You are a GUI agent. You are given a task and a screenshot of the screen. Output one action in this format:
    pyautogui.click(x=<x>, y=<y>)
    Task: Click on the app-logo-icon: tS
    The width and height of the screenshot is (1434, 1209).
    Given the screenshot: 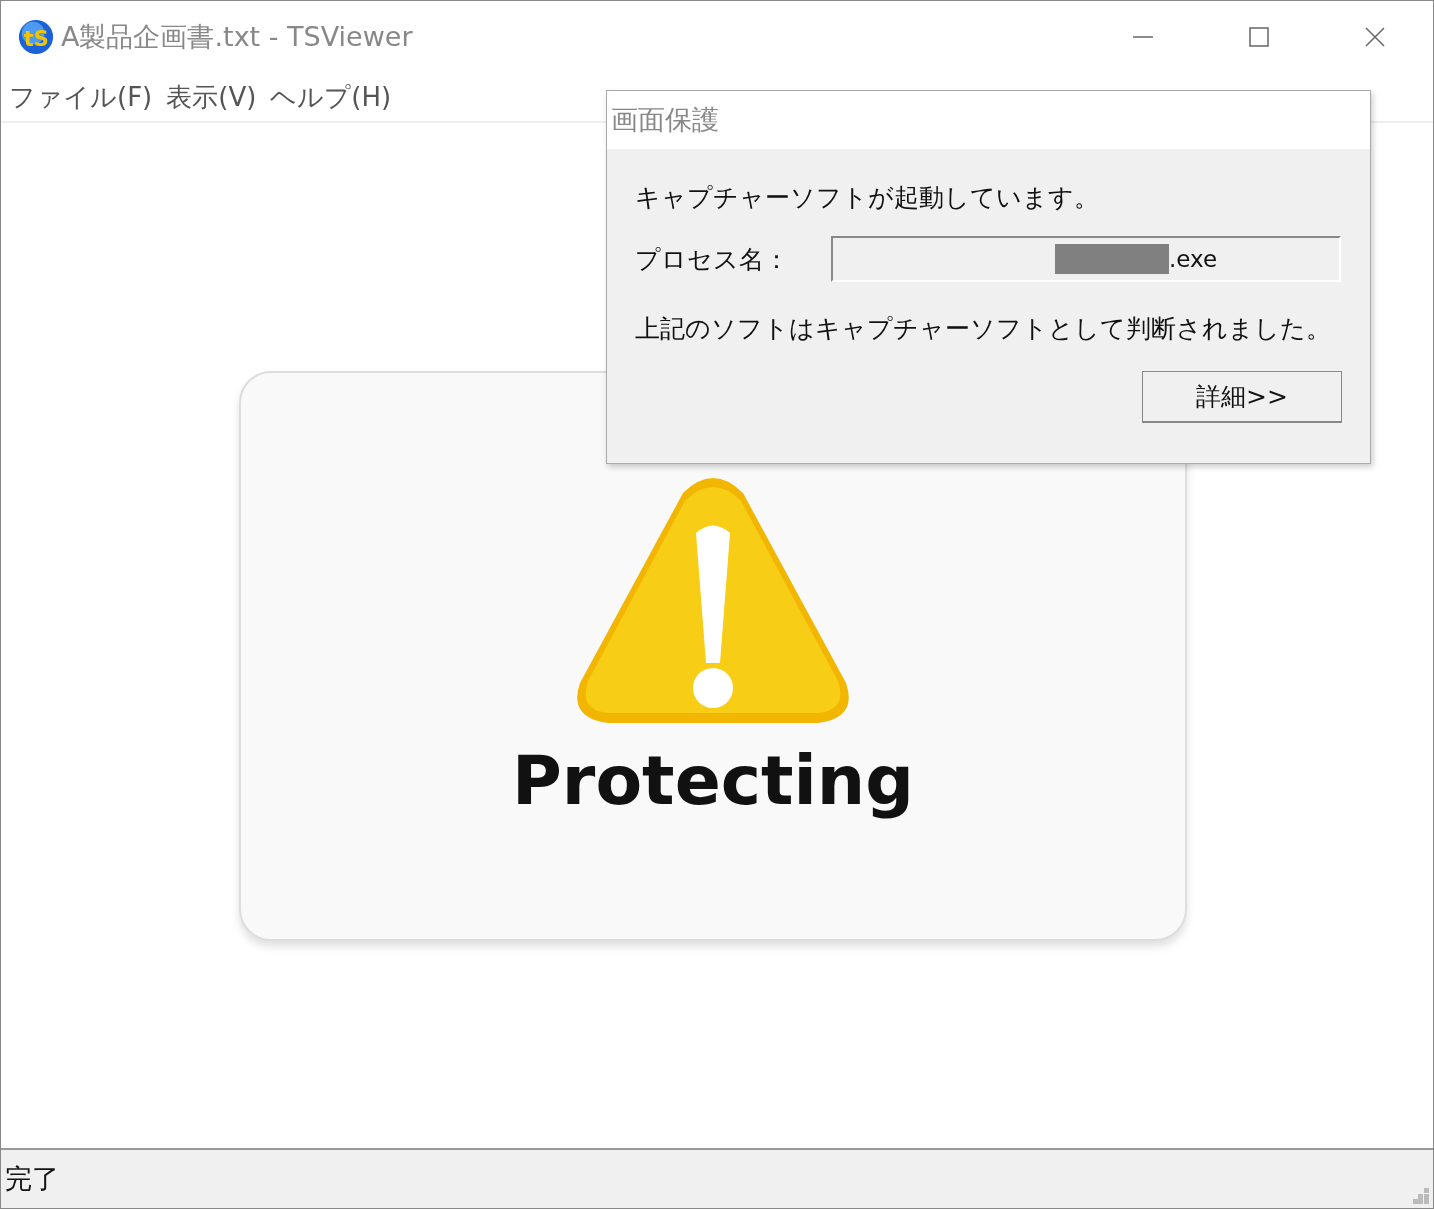 What is the action you would take?
    pyautogui.click(x=36, y=37)
    